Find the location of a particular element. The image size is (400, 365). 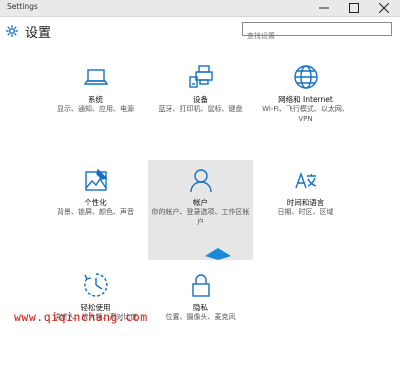

tile-network-desc: Wi-Fi、飞行模式、以太网、VPN is located at coordinates (305, 114).